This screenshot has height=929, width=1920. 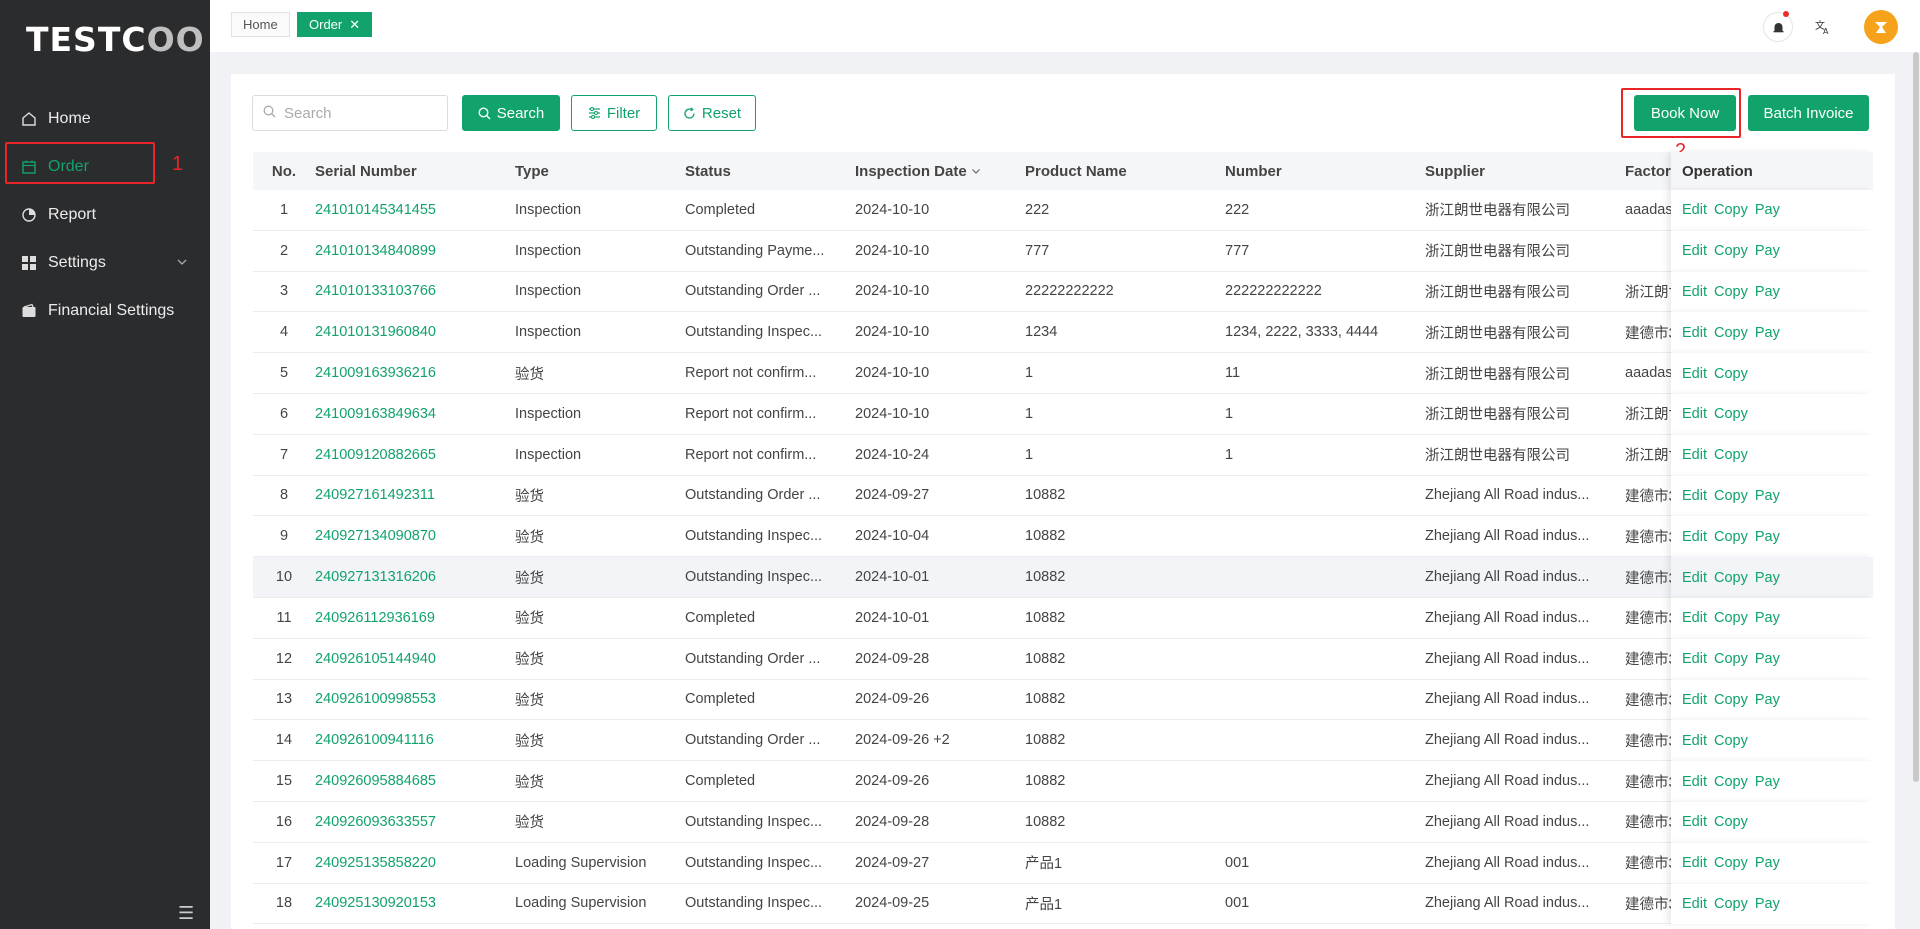 I want to click on cell-serial: 240925135858220, so click(x=415, y=863).